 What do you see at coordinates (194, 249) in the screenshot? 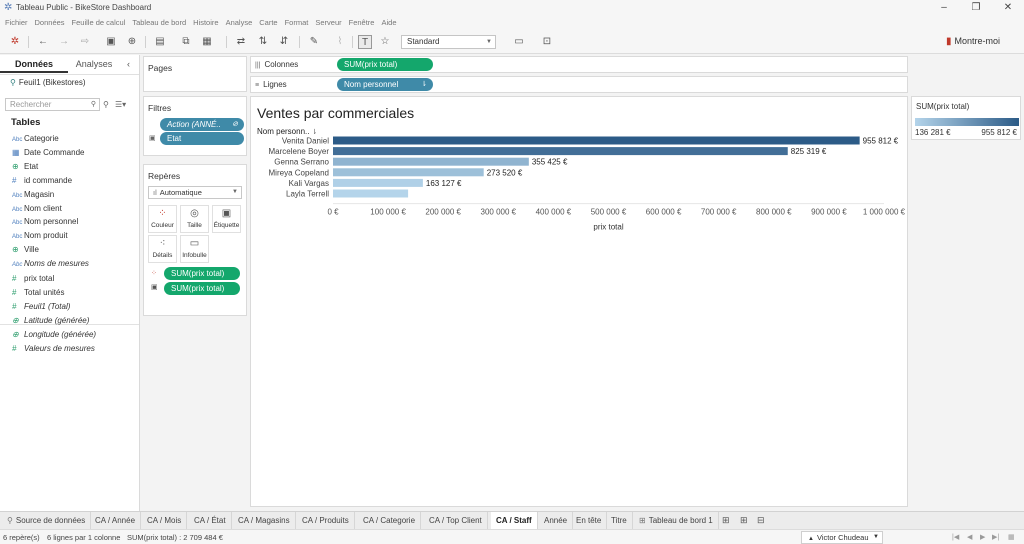
I see `tooltip-button: ▭ Infobulle` at bounding box center [194, 249].